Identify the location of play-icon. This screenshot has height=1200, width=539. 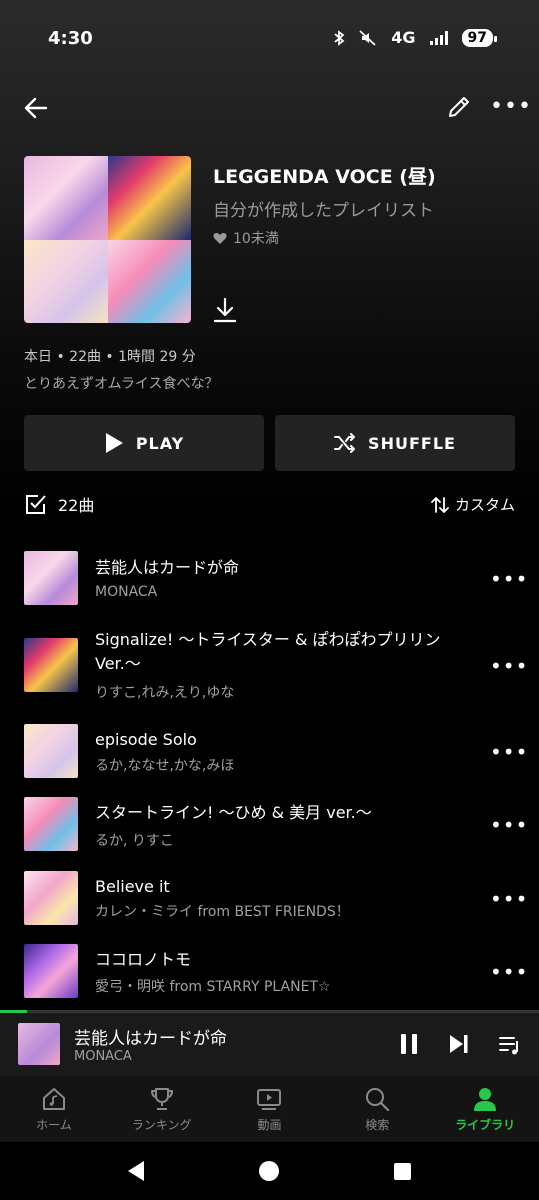
(114, 443).